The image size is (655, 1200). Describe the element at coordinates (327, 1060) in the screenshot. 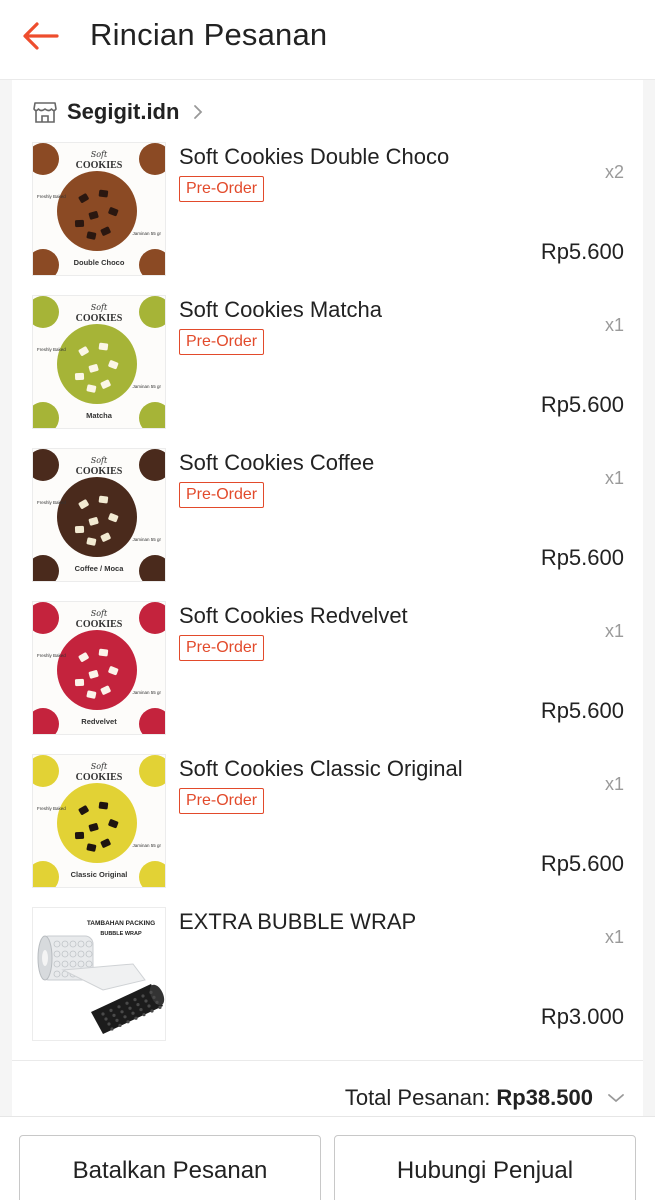

I see `divider` at that location.